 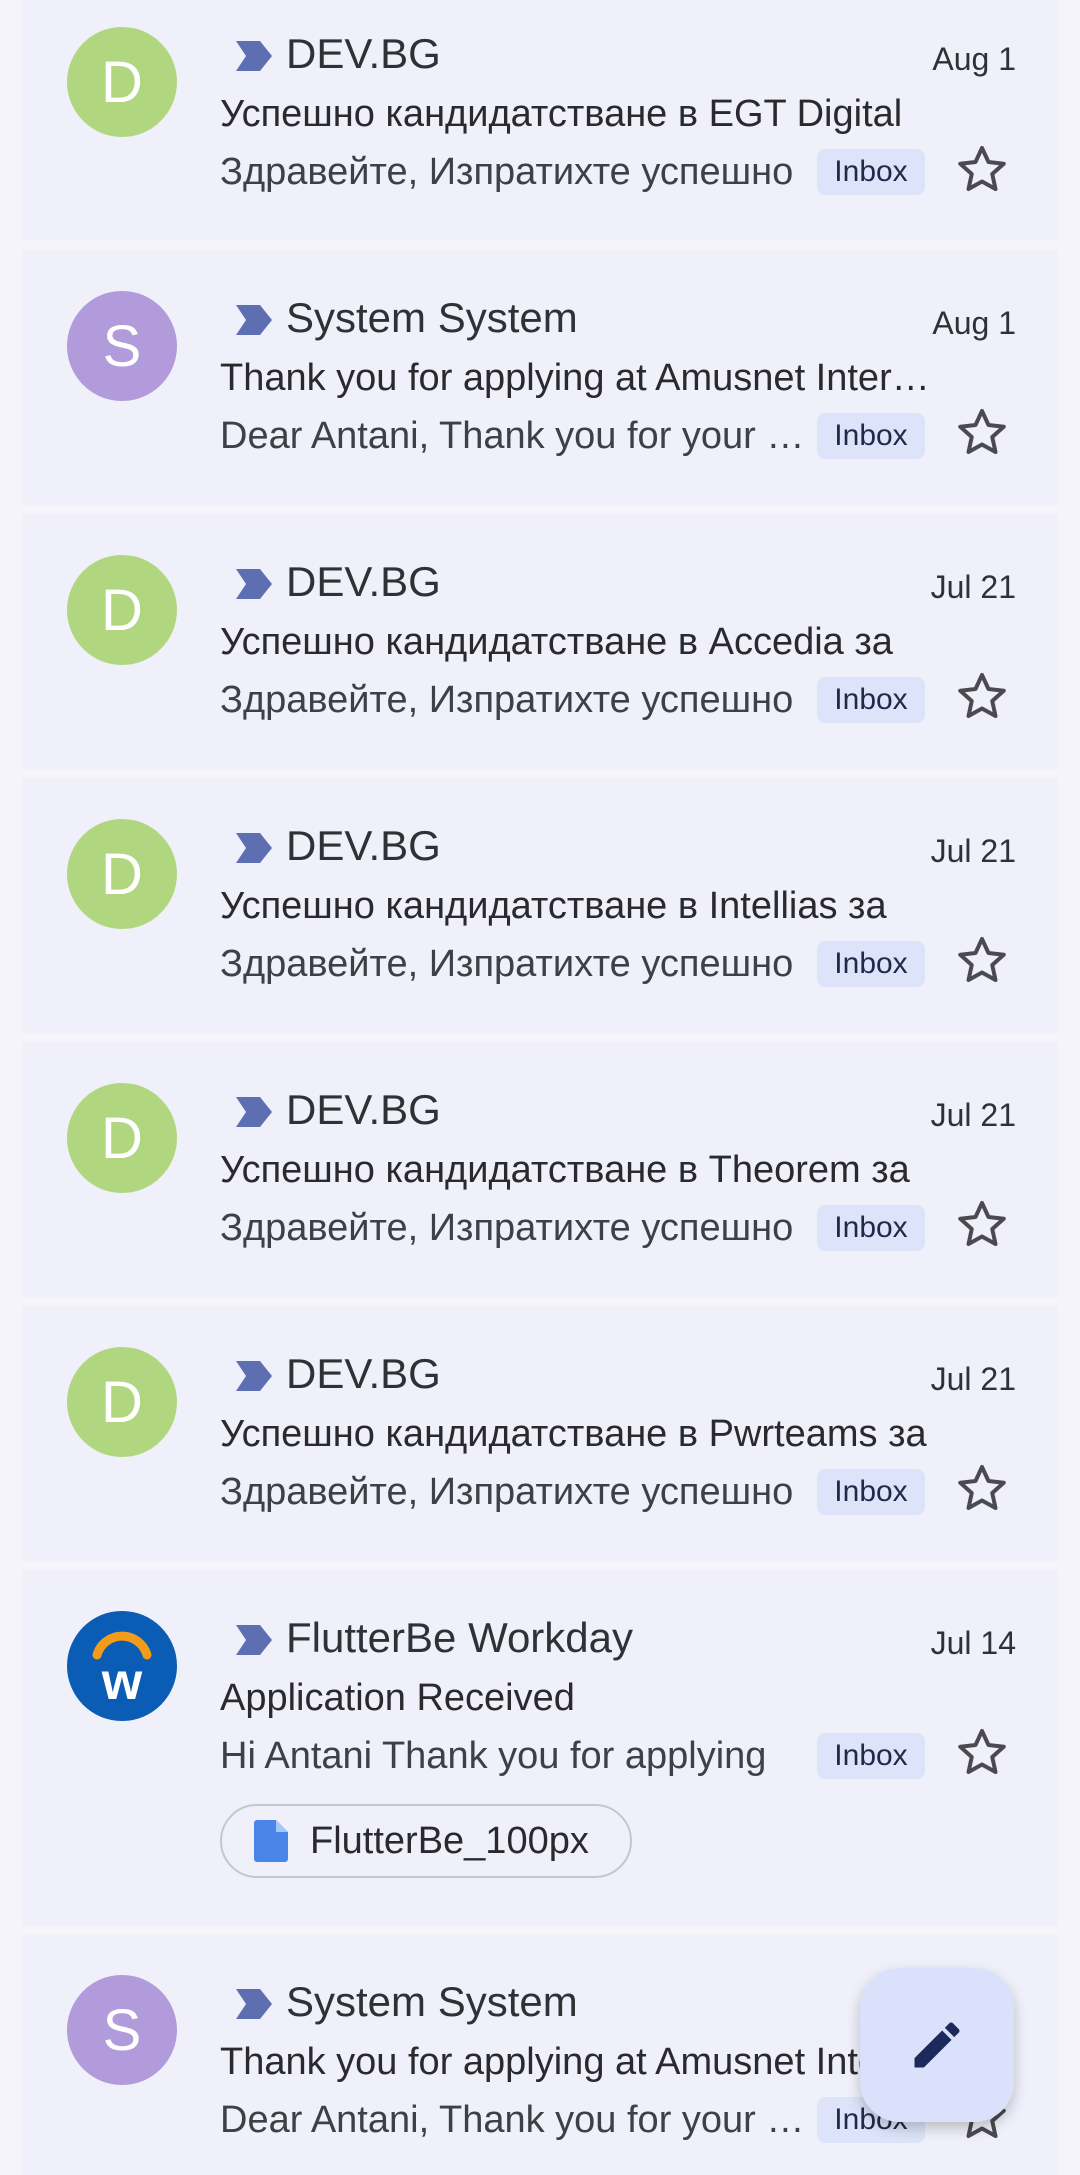 What do you see at coordinates (573, 1434) in the screenshot?
I see `email-subject: Успешно кандидатстване в Pwrteams за` at bounding box center [573, 1434].